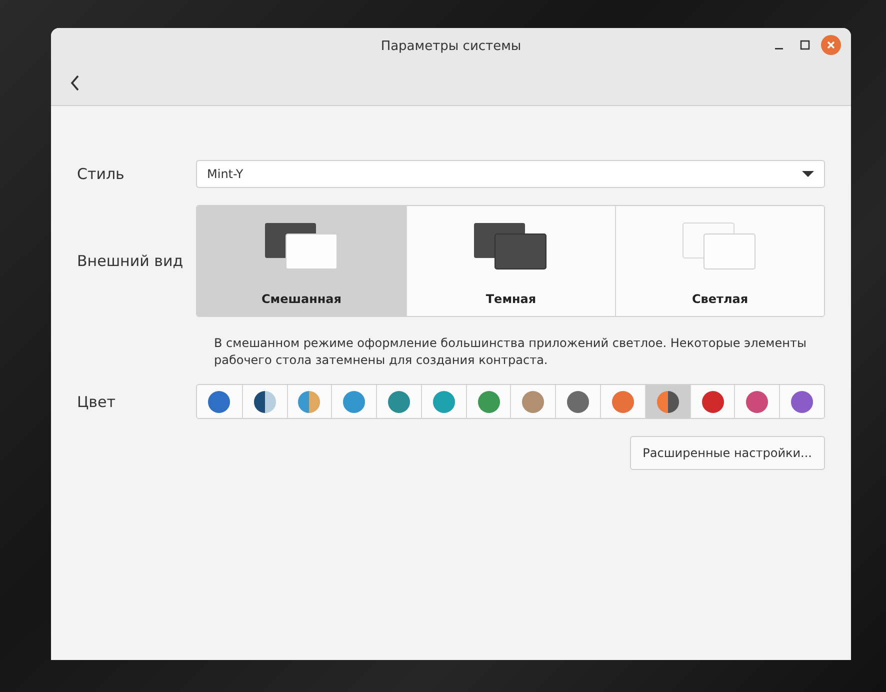  What do you see at coordinates (510, 174) in the screenshot?
I see `style-dropdown: Mint-Y` at bounding box center [510, 174].